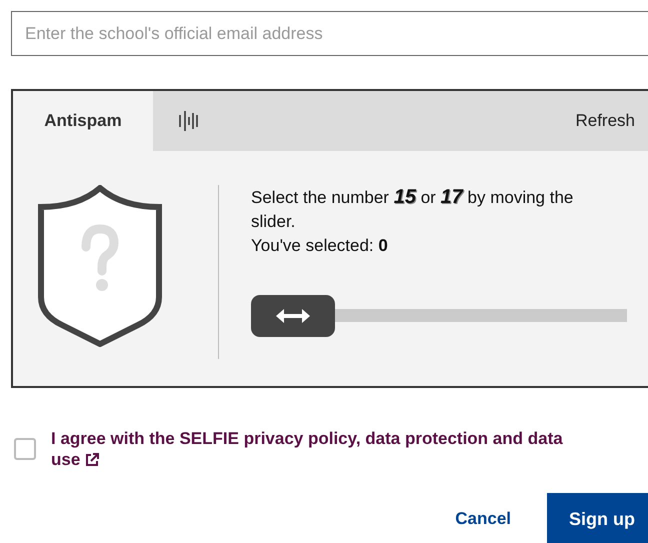 The width and height of the screenshot is (648, 543). Describe the element at coordinates (605, 121) in the screenshot. I see `refresh-button: Refresh` at that location.